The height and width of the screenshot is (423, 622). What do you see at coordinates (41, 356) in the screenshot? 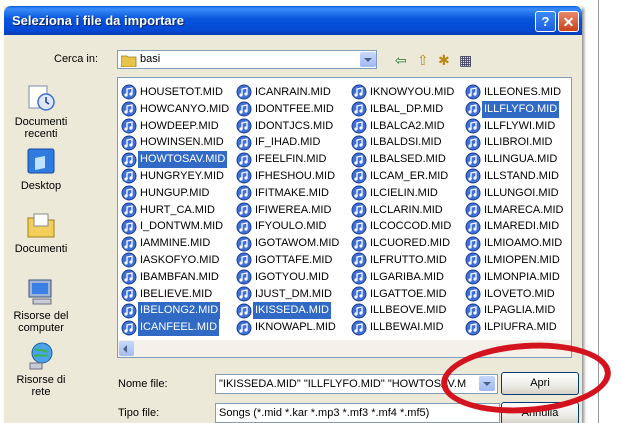
I see `network-globe-icon` at bounding box center [41, 356].